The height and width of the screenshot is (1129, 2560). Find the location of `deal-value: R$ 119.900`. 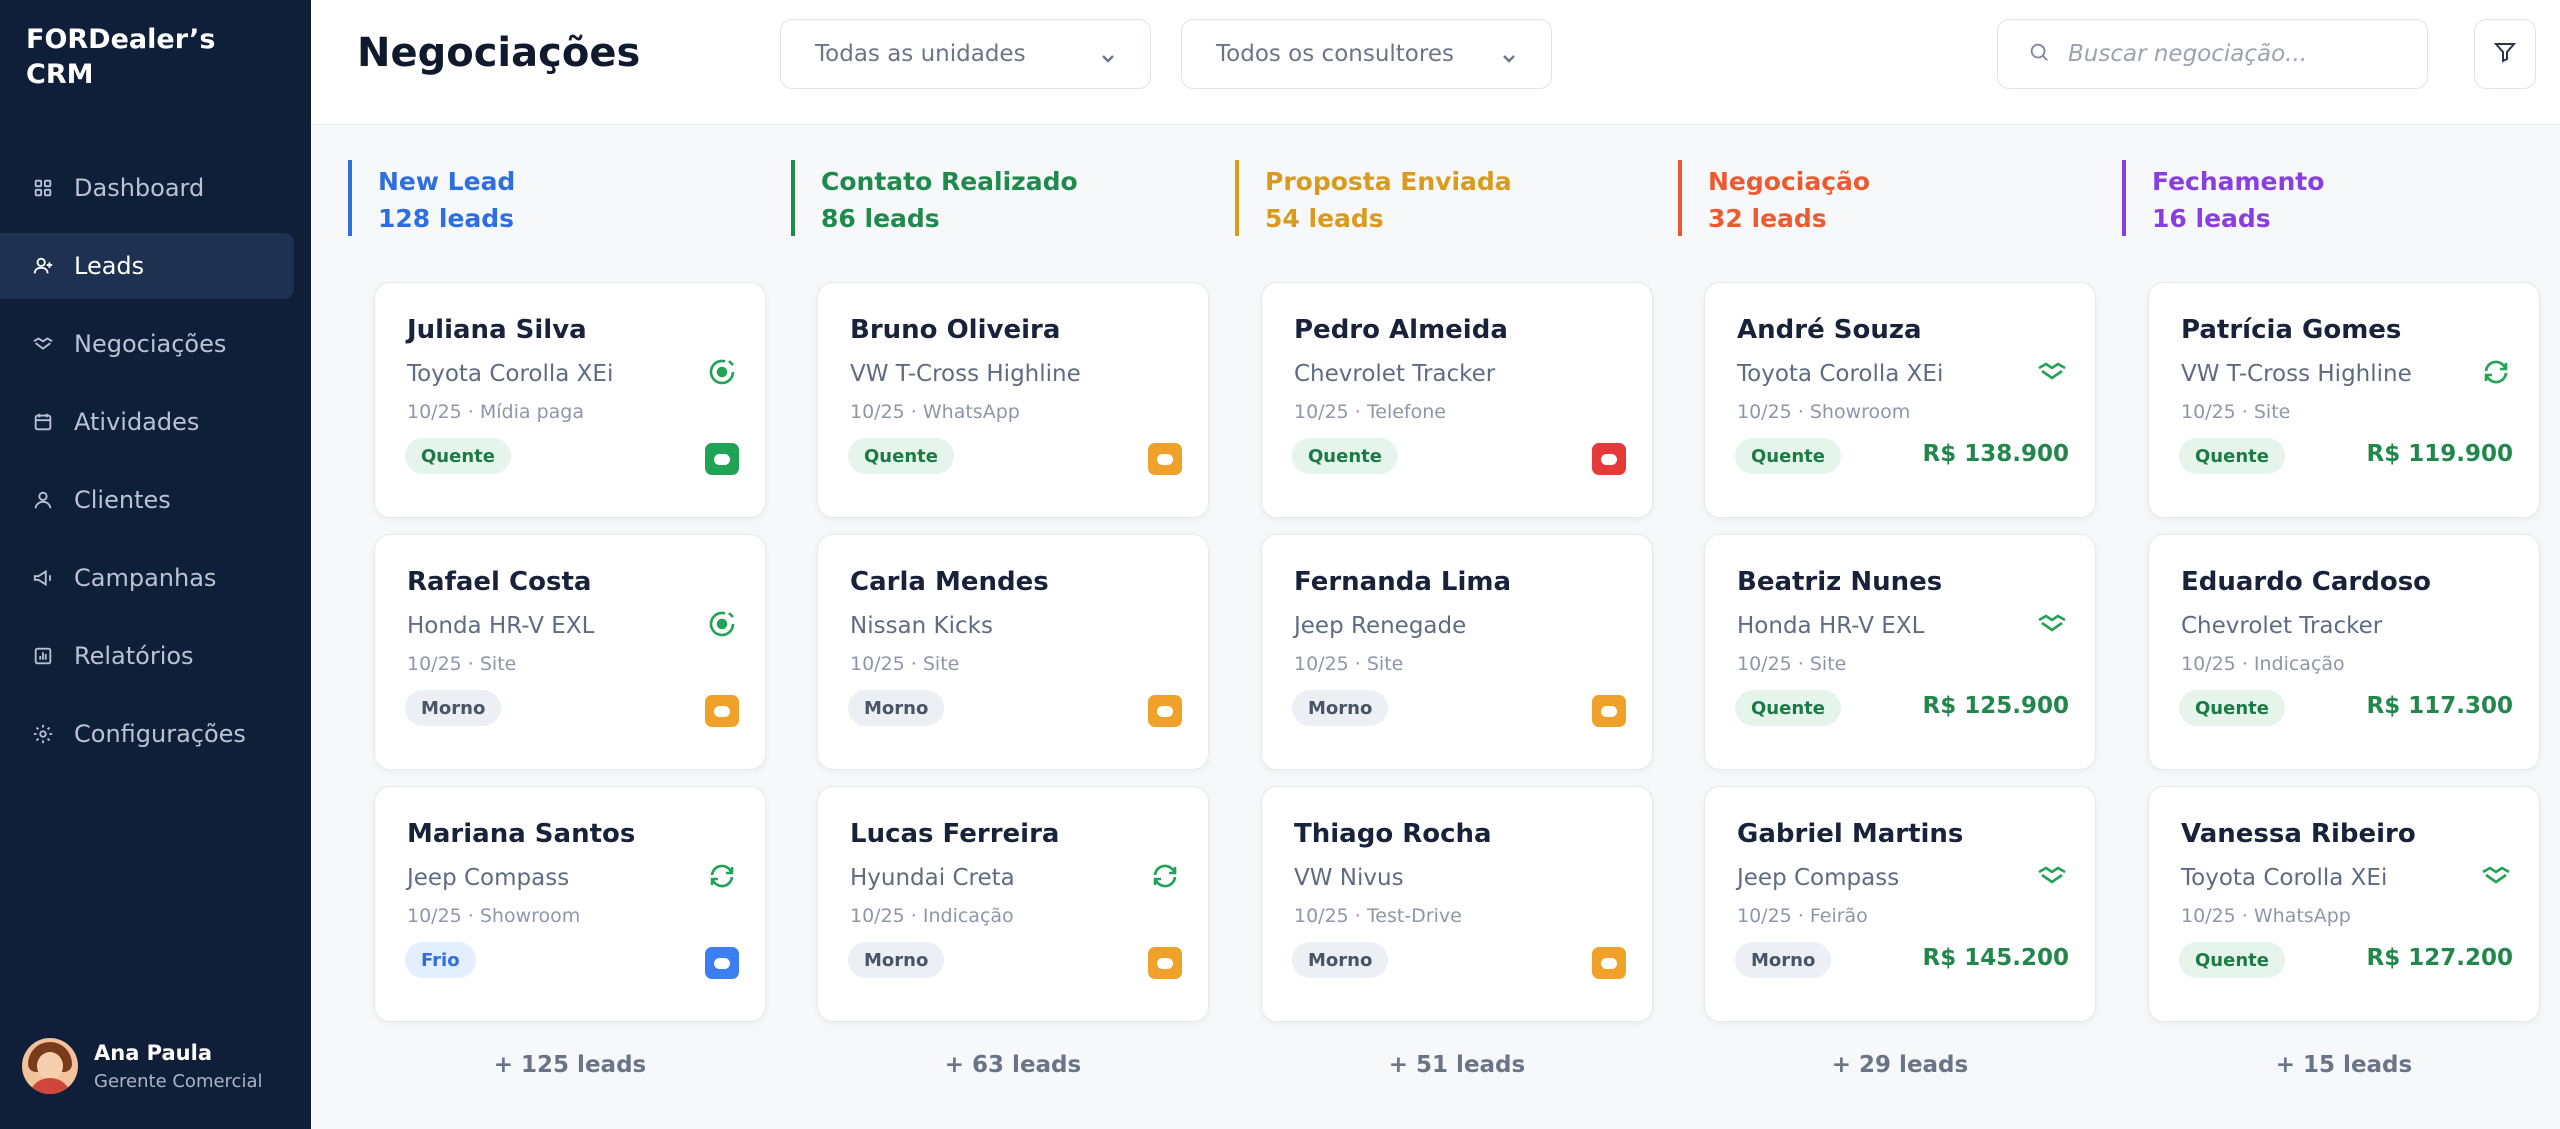

deal-value: R$ 119.900 is located at coordinates (2439, 454).